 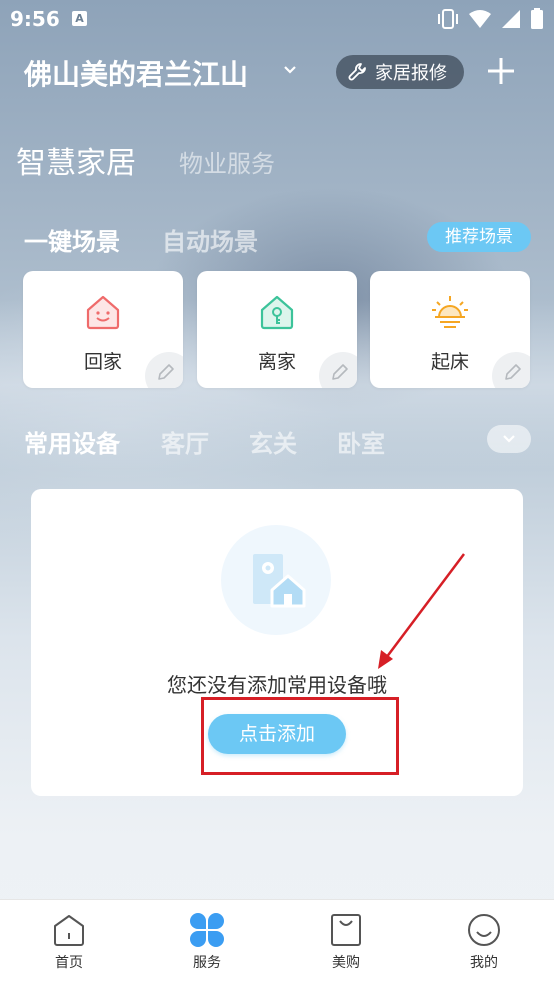 I want to click on nav-label: 首页, so click(x=69, y=963).